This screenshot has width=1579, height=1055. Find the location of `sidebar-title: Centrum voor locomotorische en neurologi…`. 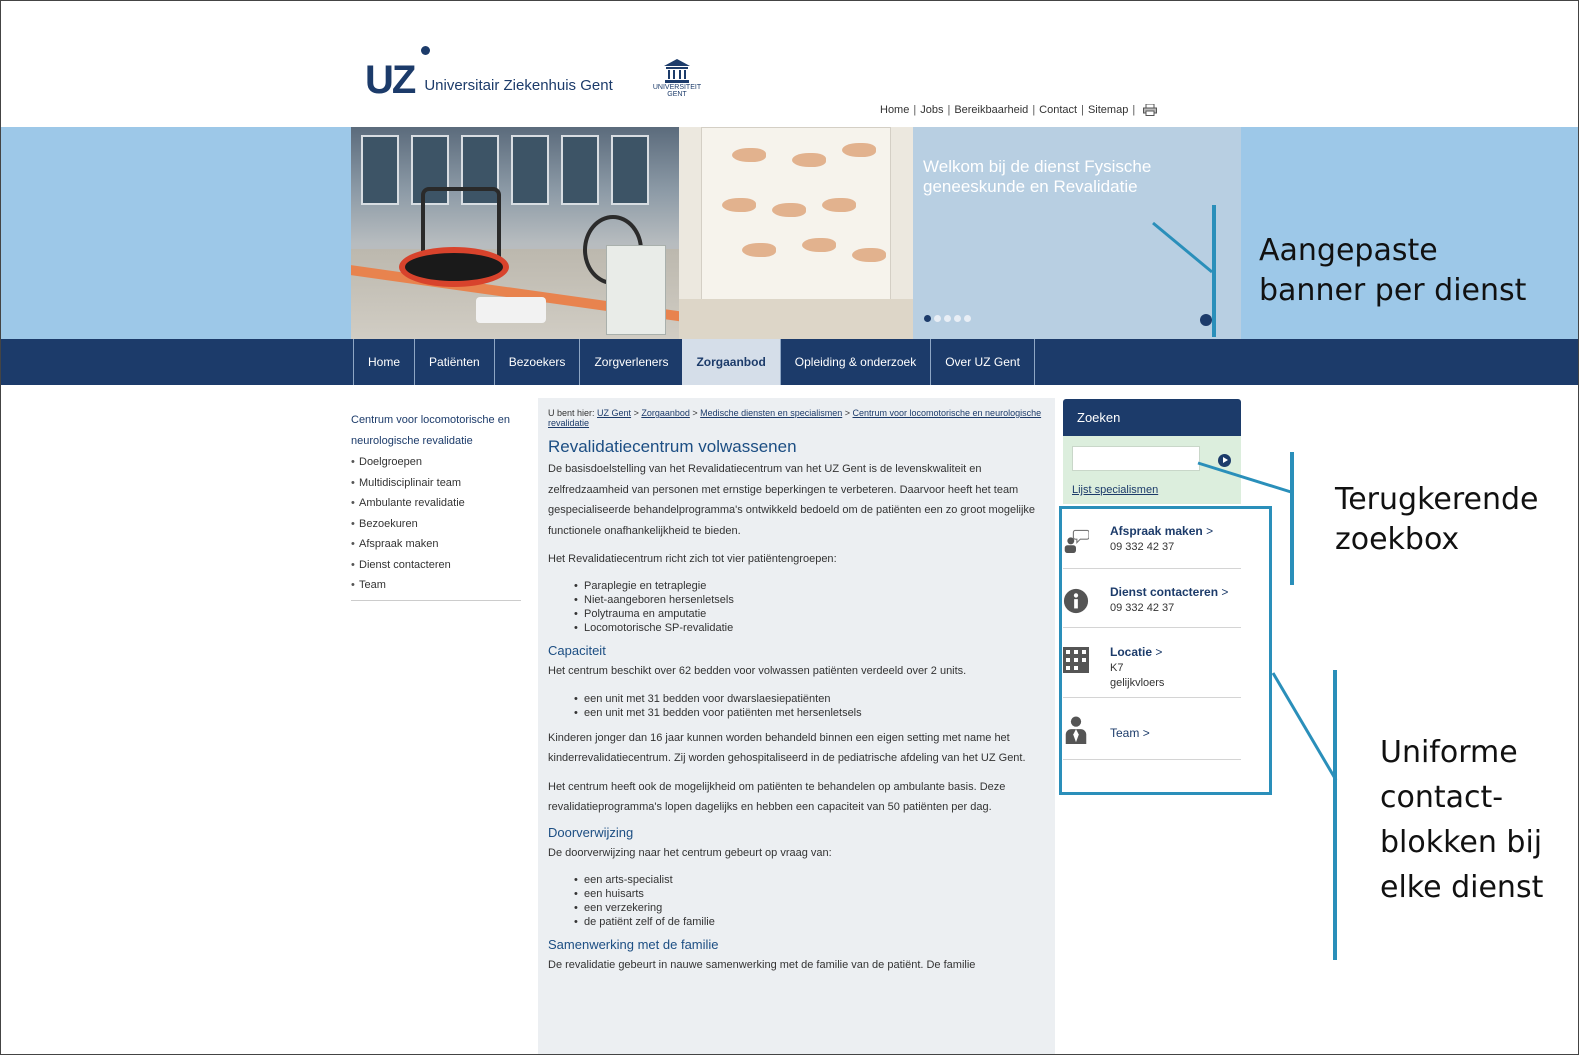

sidebar-title: Centrum voor locomotorische en neurologi… is located at coordinates (436, 431).